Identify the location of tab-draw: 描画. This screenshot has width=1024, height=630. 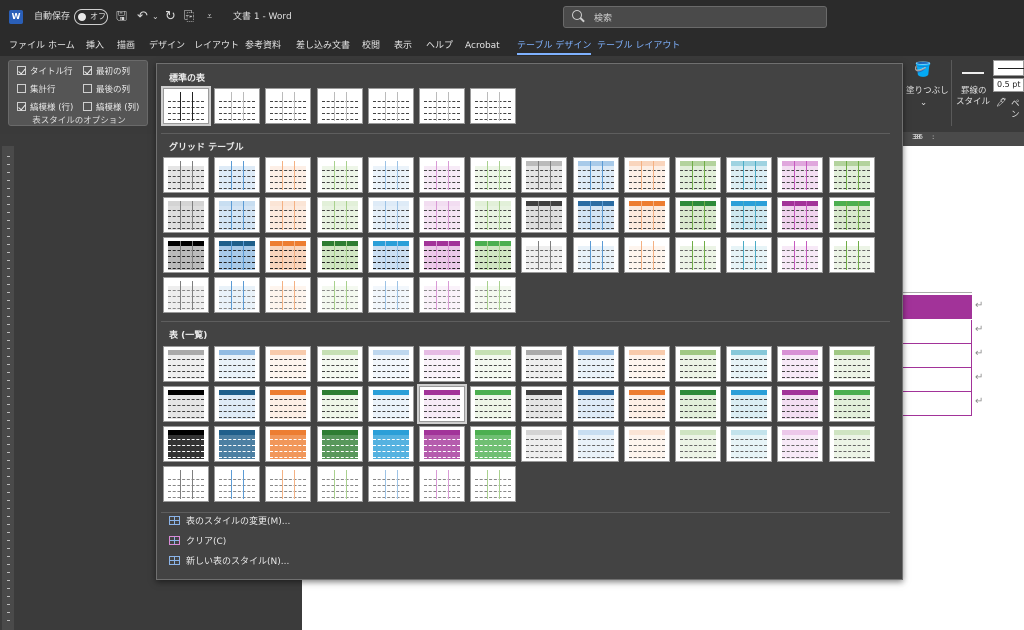
(126, 46).